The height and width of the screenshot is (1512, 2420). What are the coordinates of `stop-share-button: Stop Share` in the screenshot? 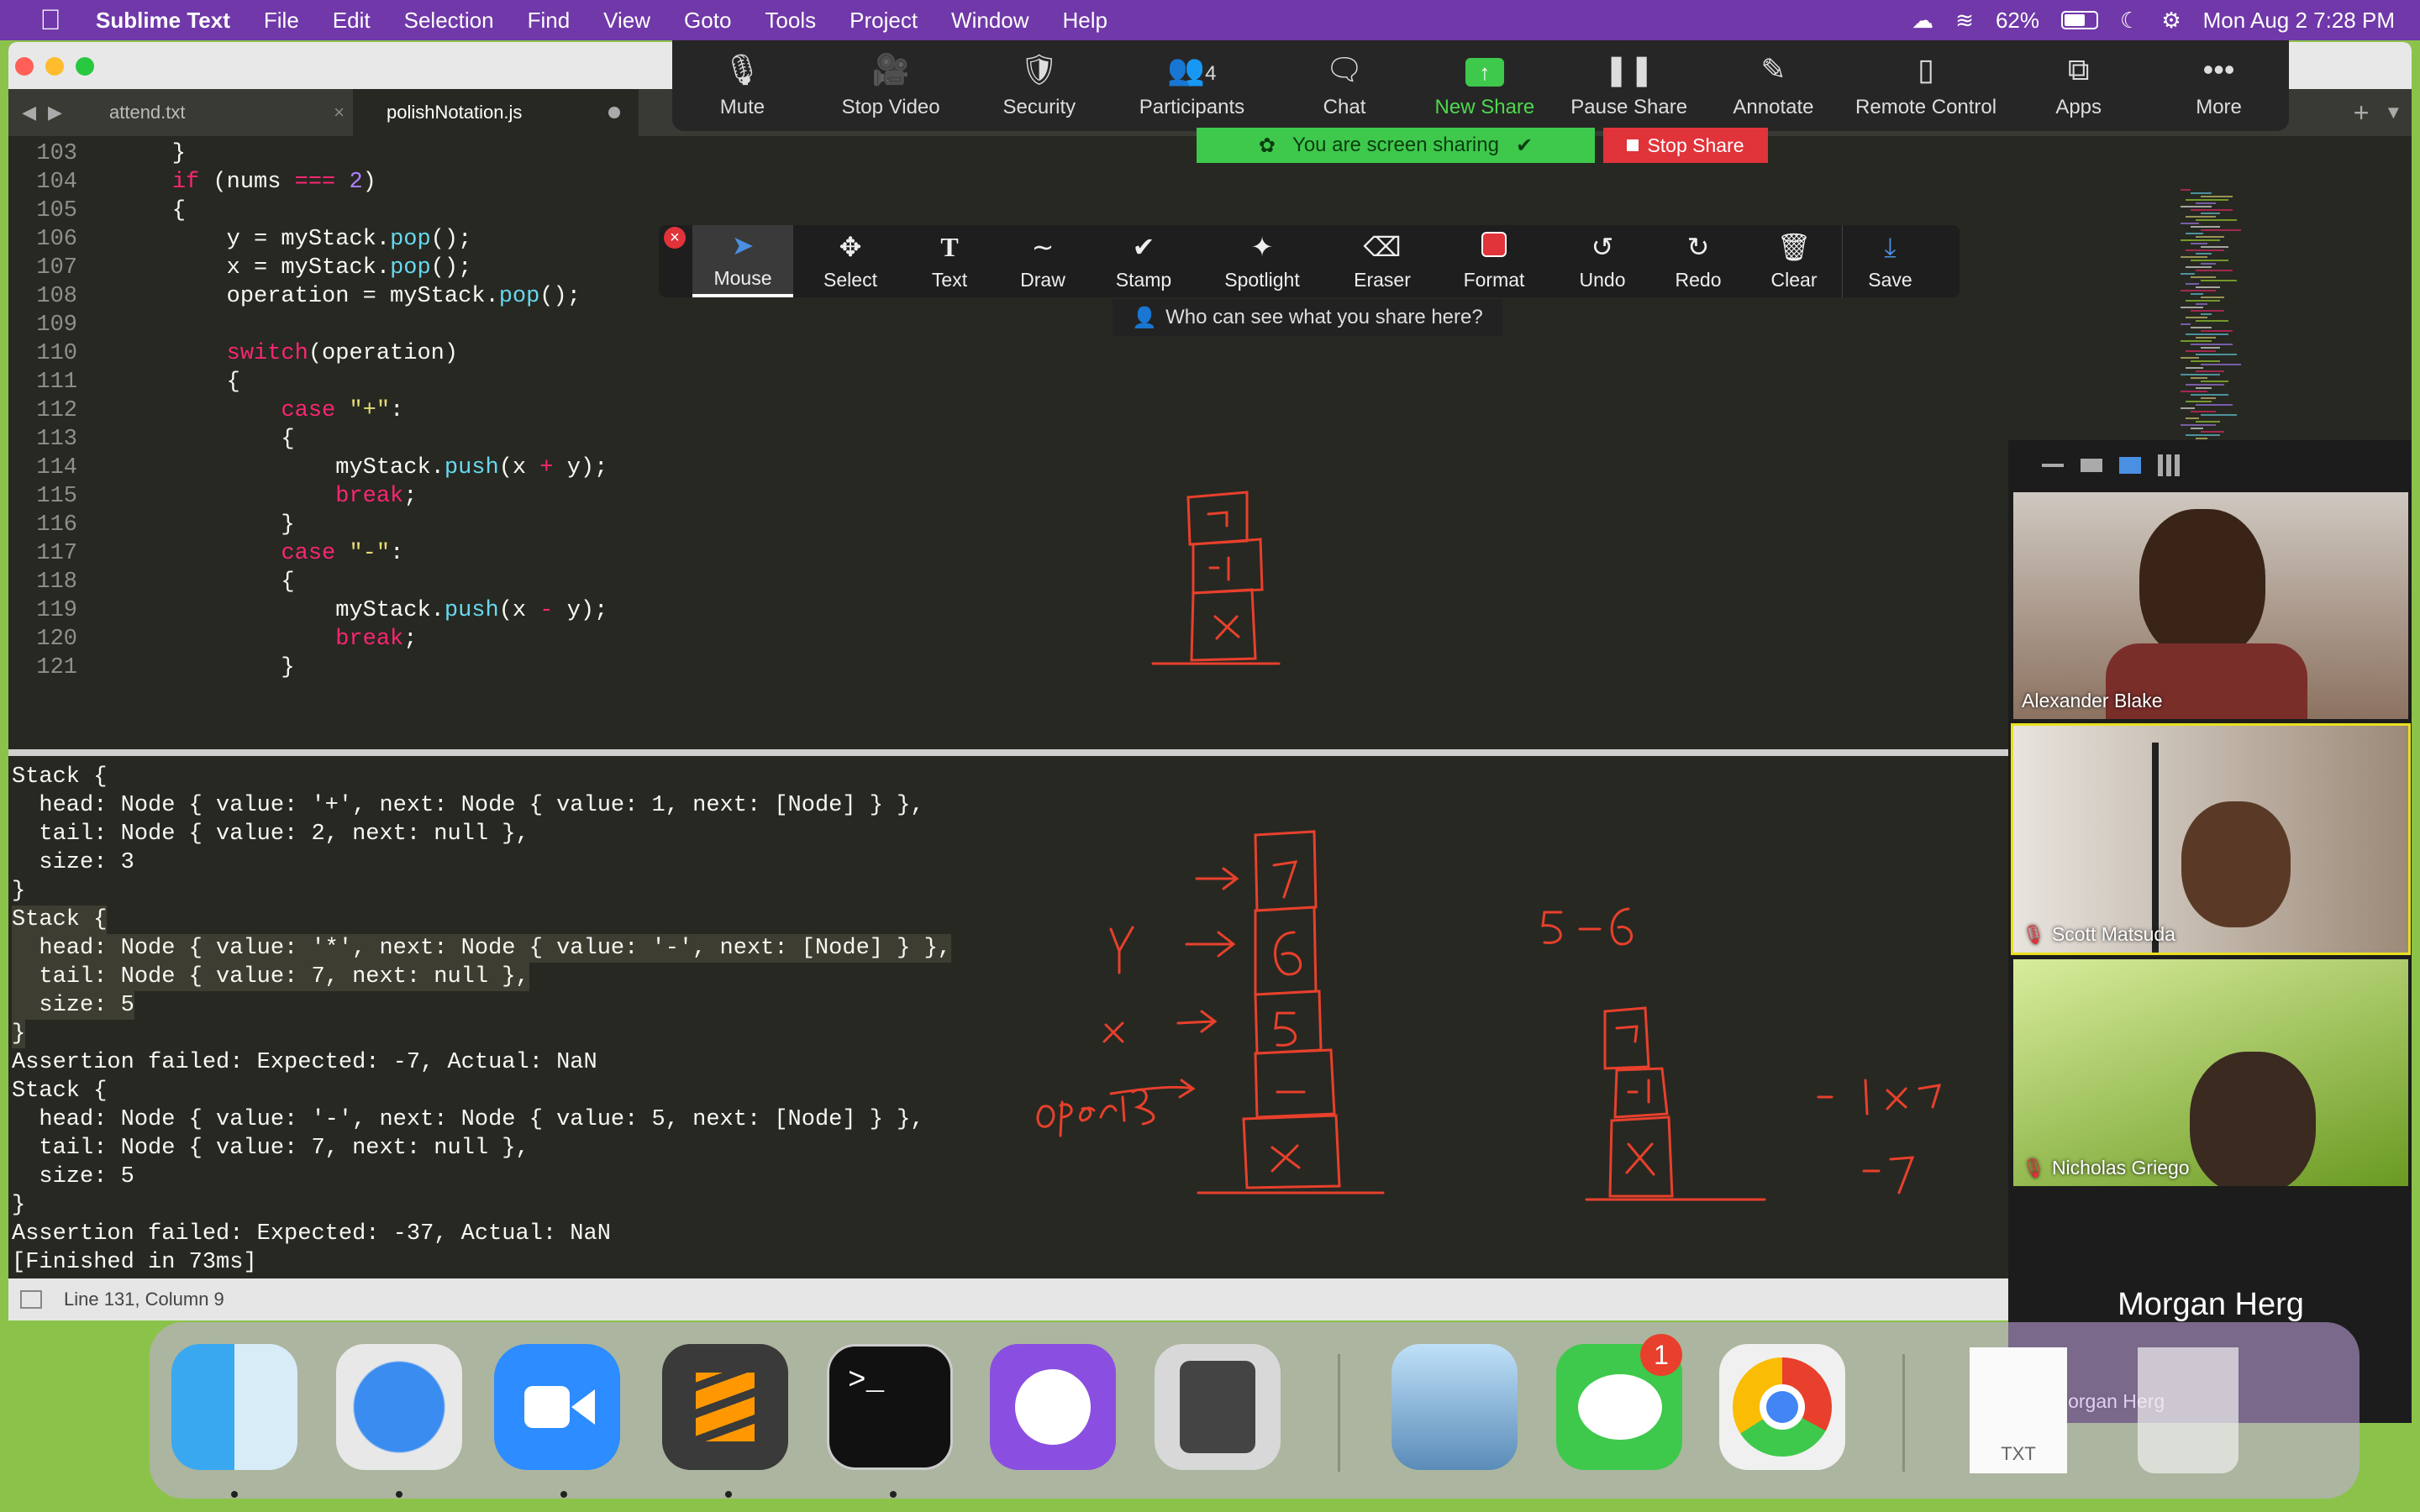 It's located at (1685, 145).